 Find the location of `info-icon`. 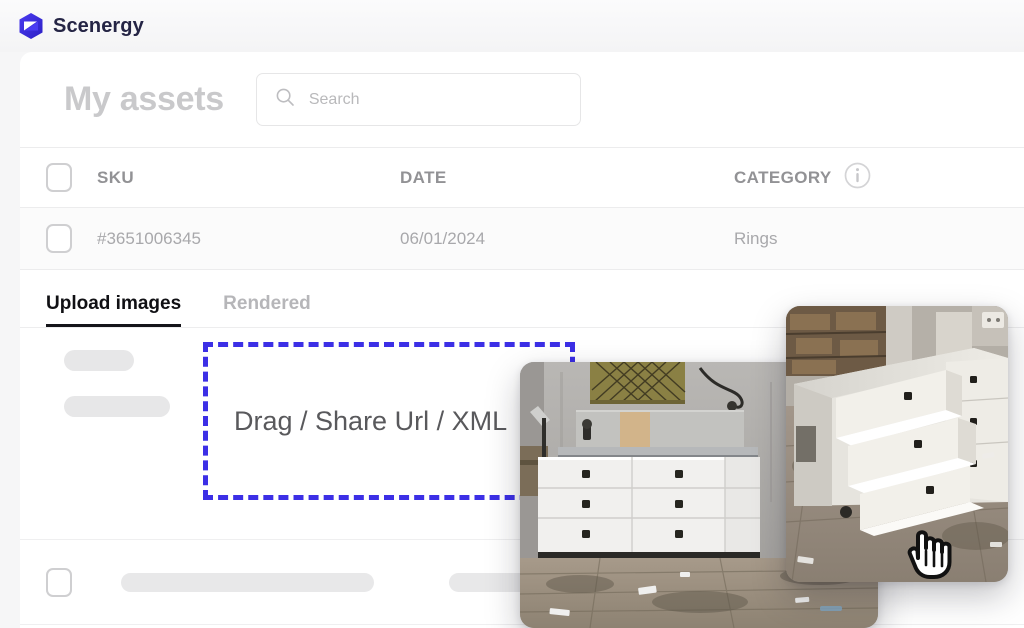

info-icon is located at coordinates (857, 178).